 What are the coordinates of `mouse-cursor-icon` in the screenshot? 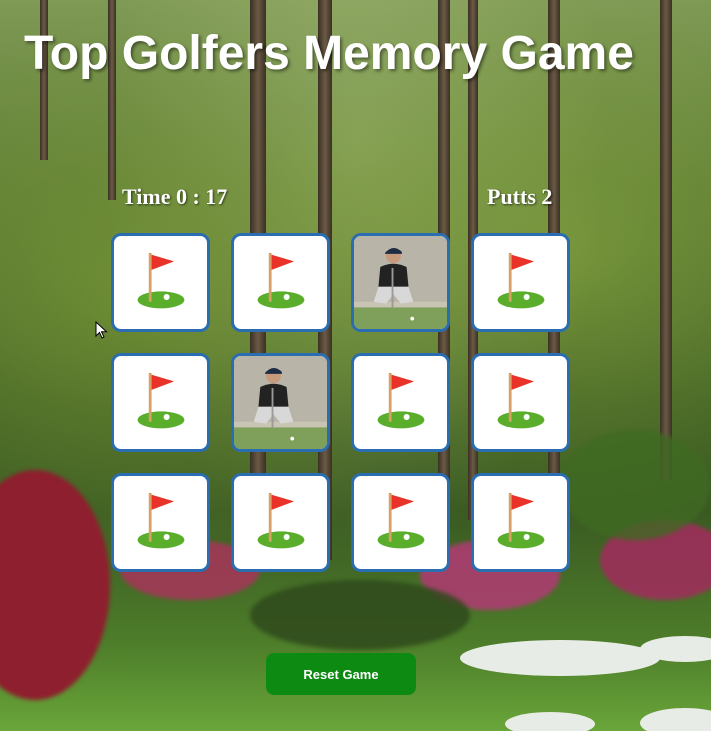 It's located at (101, 330).